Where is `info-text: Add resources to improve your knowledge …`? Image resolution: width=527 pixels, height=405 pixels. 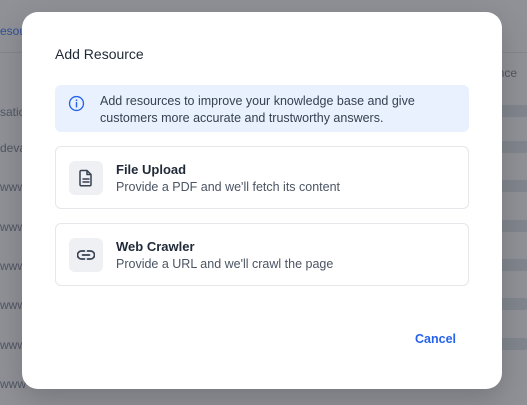 info-text: Add resources to improve your knowledge … is located at coordinates (257, 109).